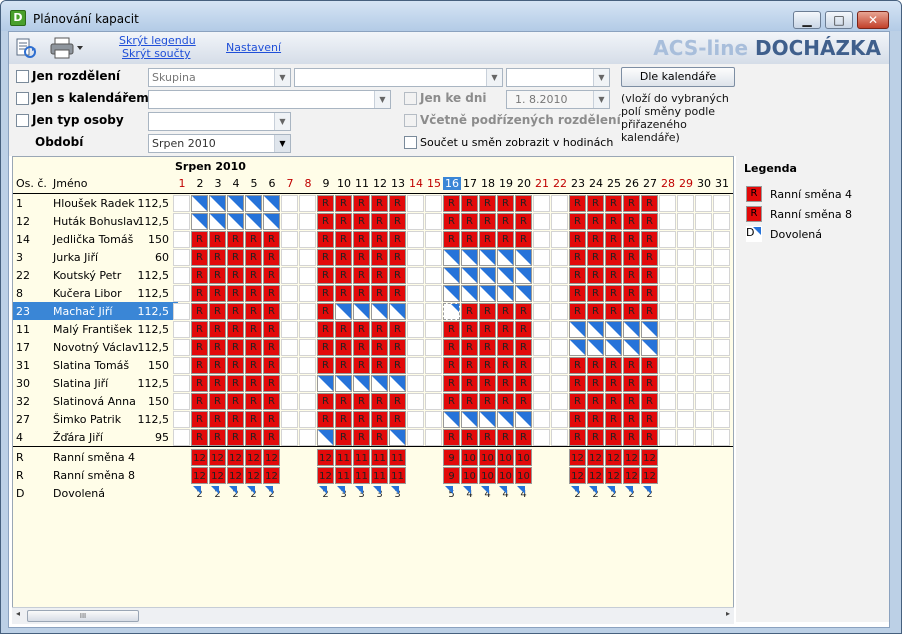 The image size is (902, 634). Describe the element at coordinates (308, 183) in the screenshot. I see `day-header-8: 8` at that location.